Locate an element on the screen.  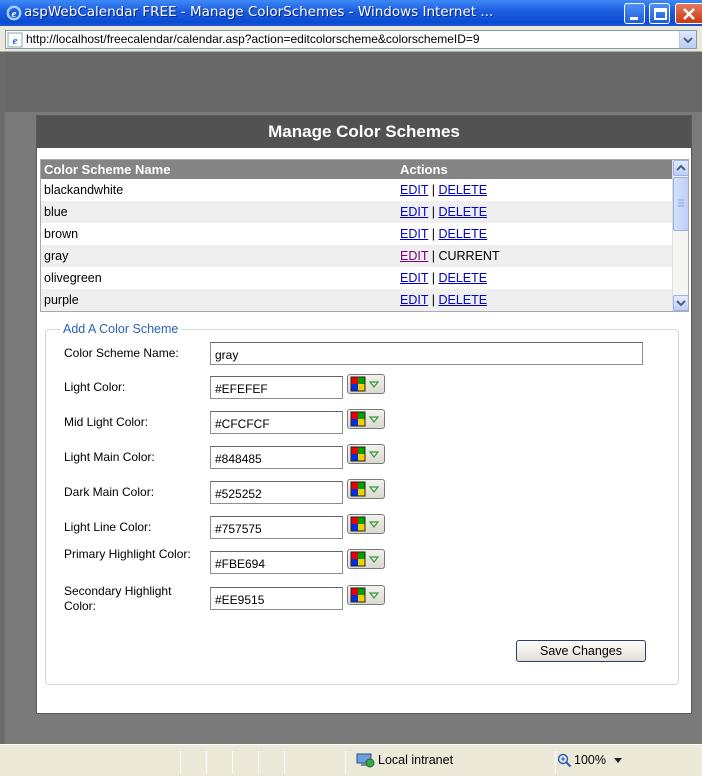
column-header-actions: Actions is located at coordinates (424, 169).